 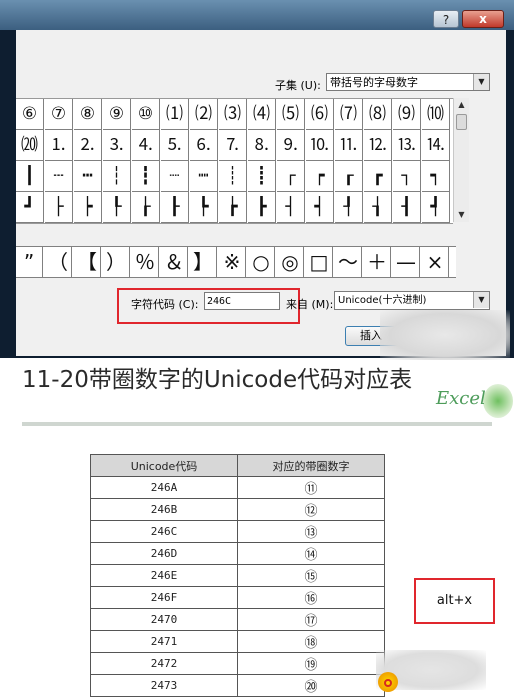 I want to click on symbol-cell: ⑷, so click(x=262, y=114).